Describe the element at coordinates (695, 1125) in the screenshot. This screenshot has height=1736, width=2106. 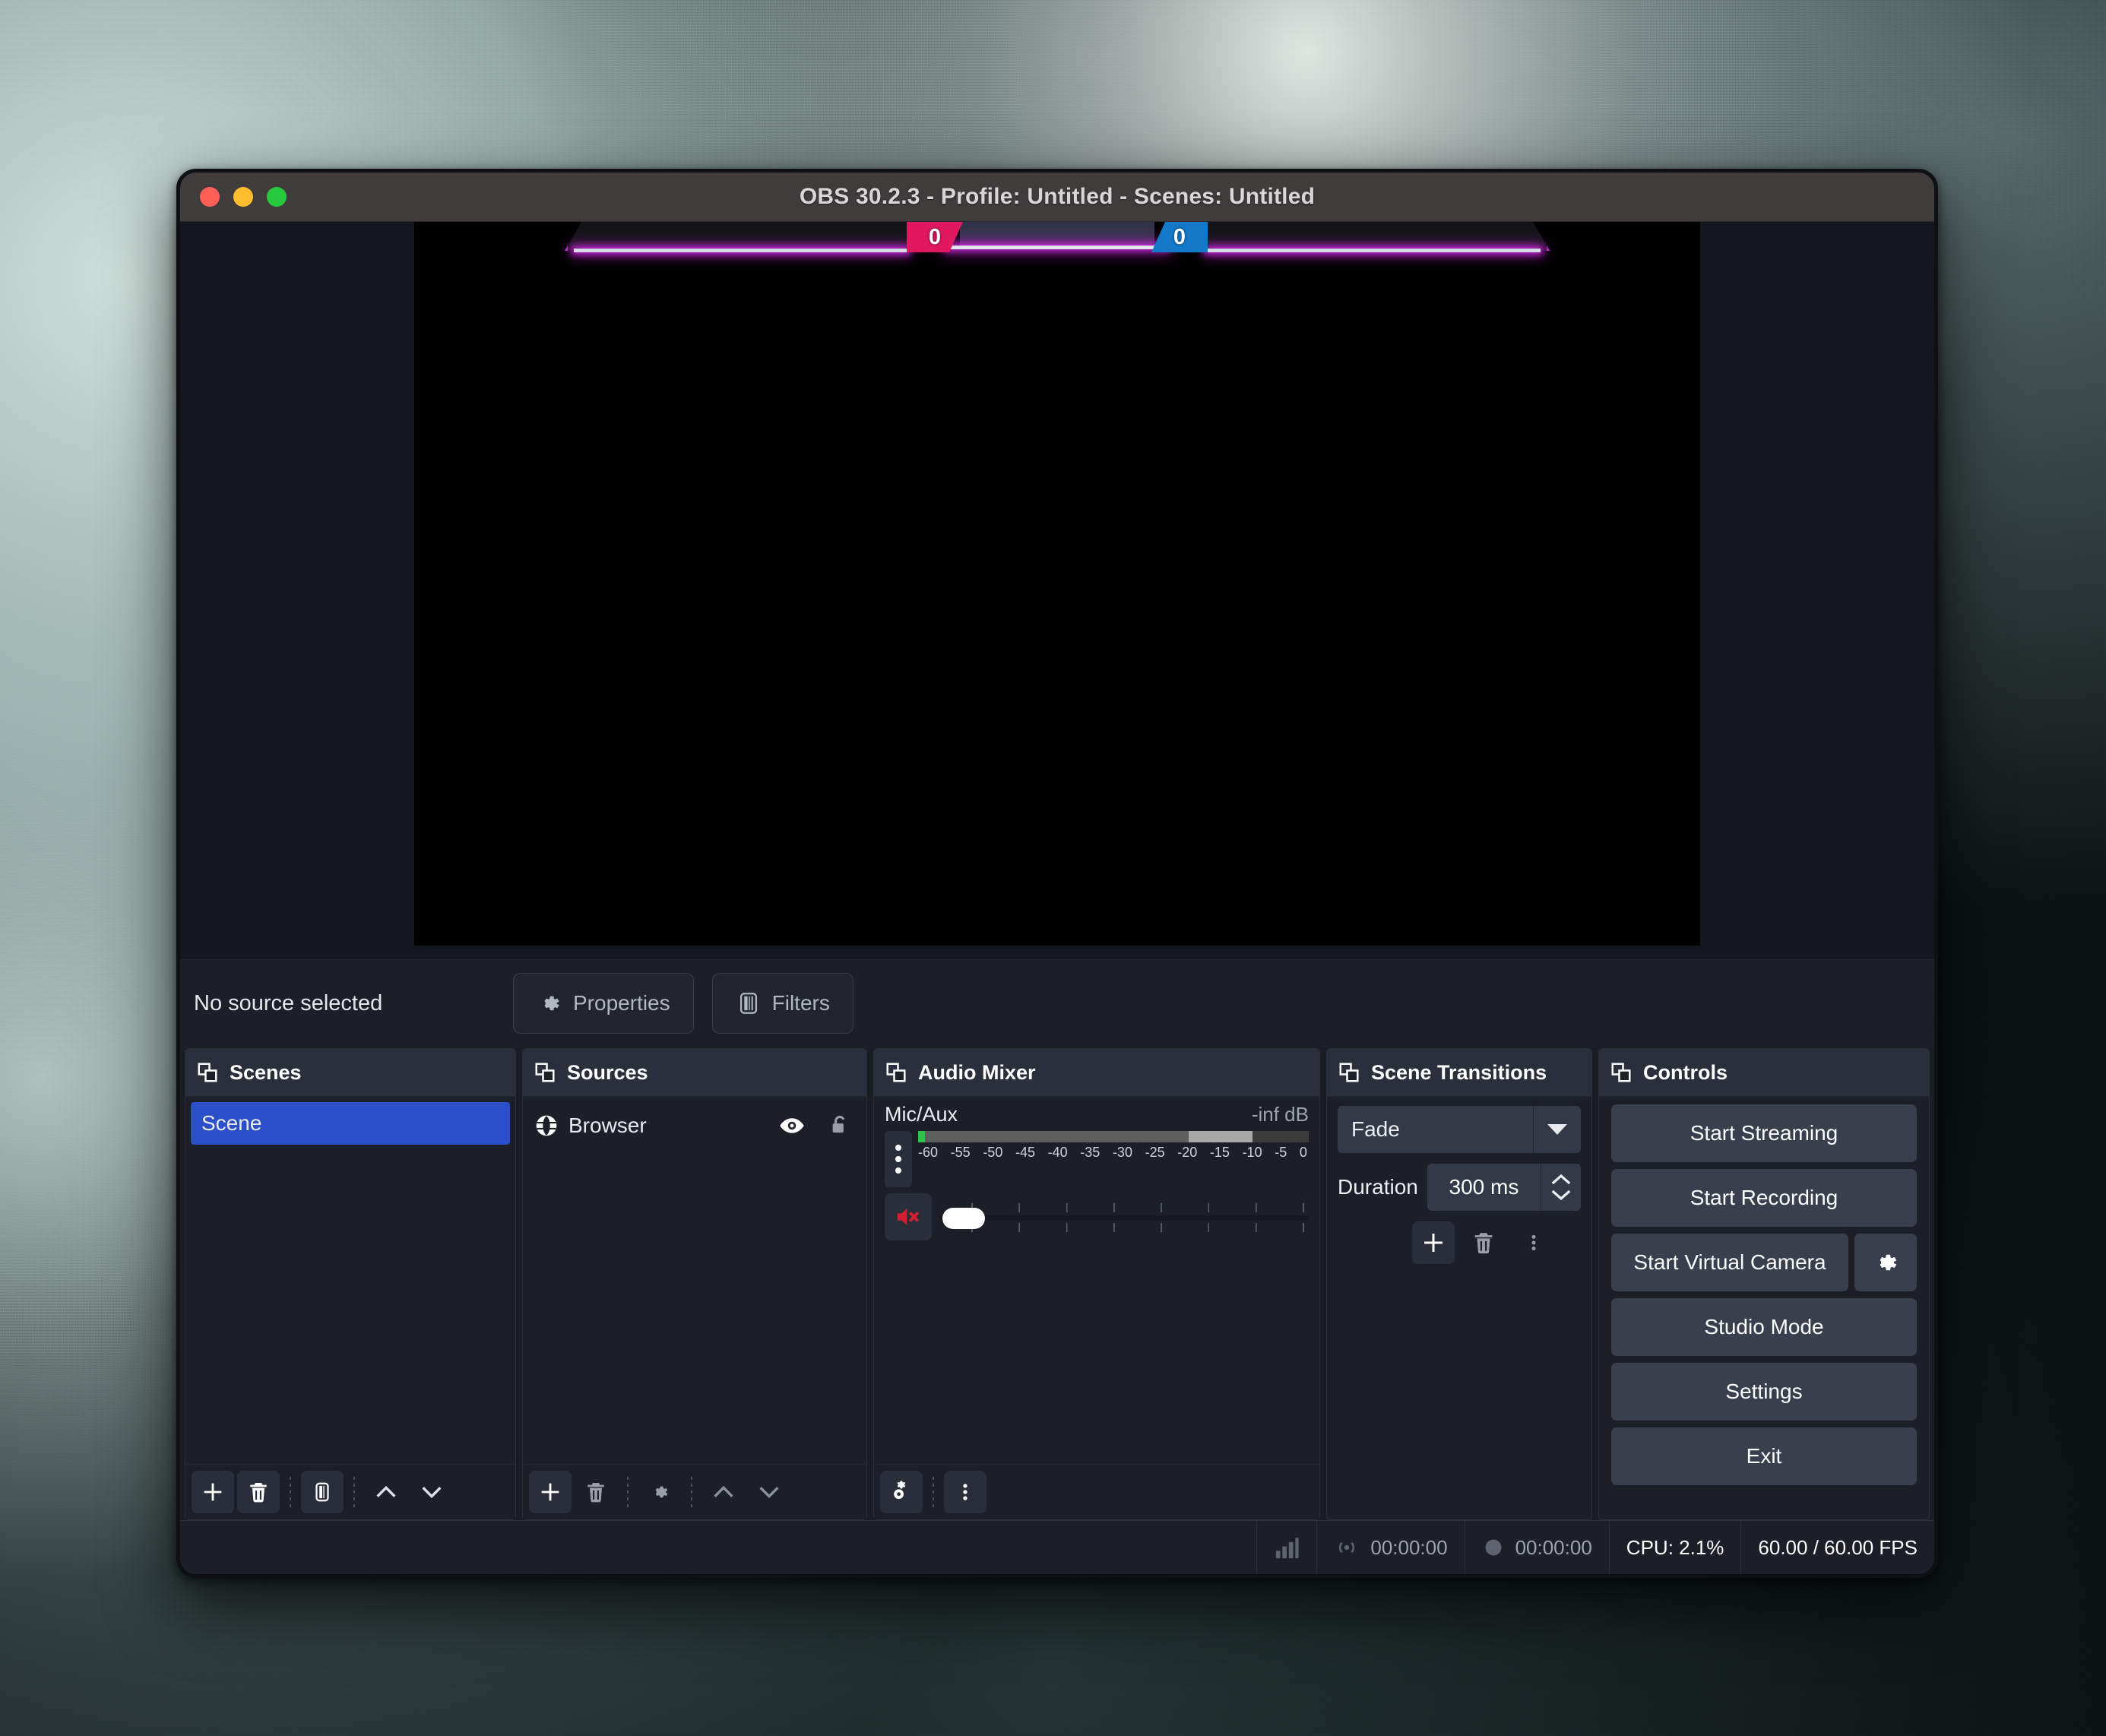
I see `source-list-item: Browser` at that location.